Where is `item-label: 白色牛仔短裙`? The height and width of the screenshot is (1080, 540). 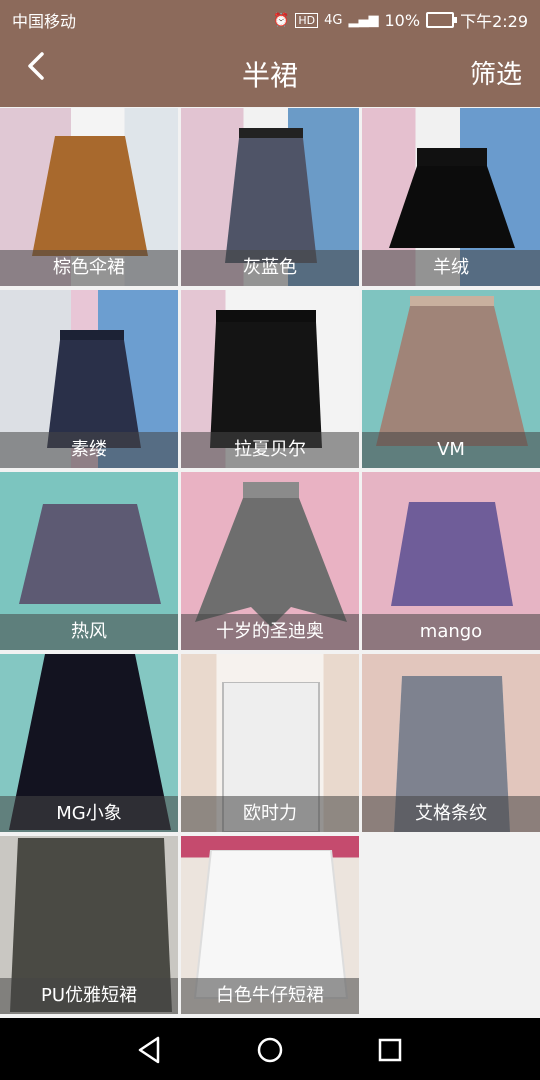
item-label: 白色牛仔短裙 is located at coordinates (270, 996).